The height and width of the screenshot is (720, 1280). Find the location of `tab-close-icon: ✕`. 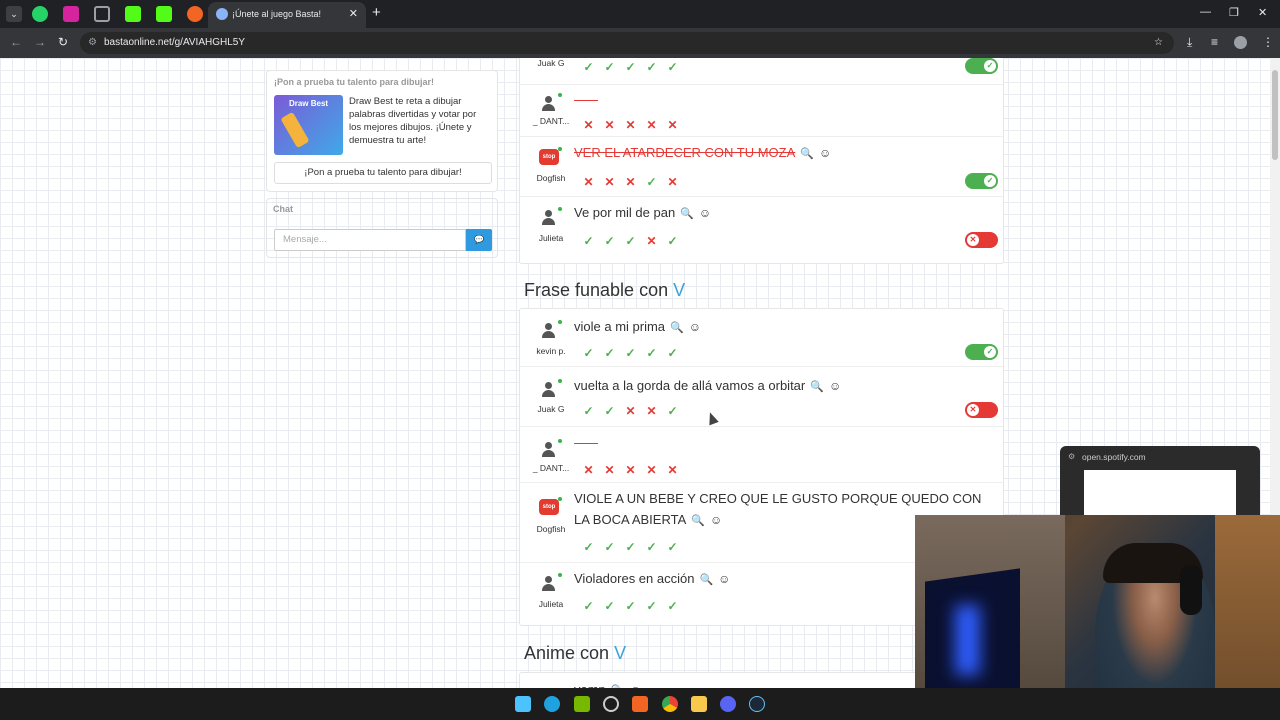

tab-close-icon: ✕ is located at coordinates (353, 13).